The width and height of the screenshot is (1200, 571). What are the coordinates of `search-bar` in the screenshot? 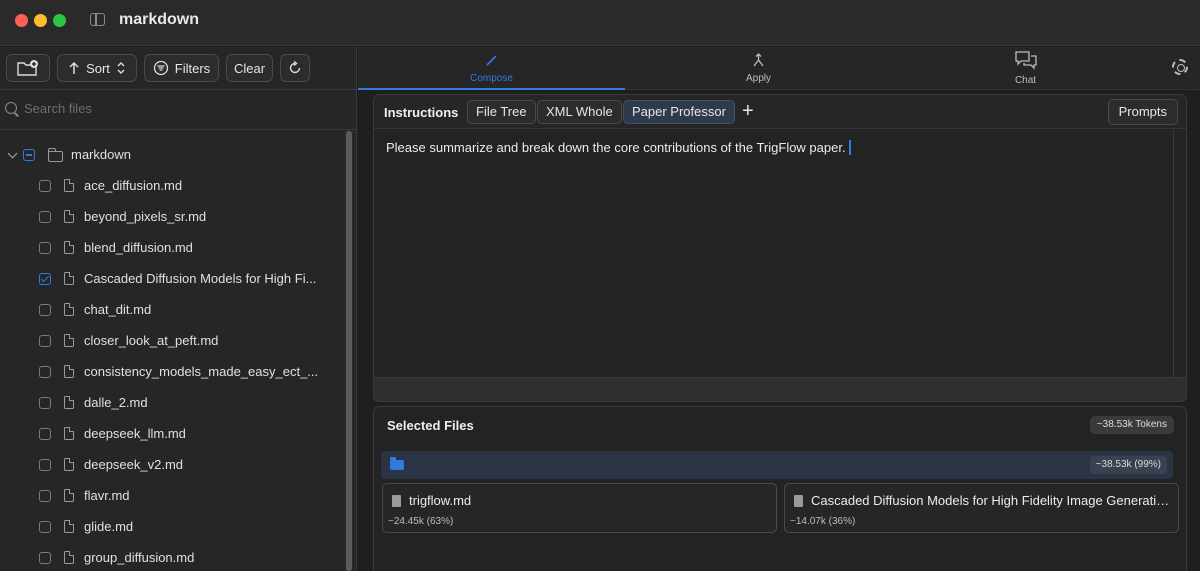 It's located at (178, 108).